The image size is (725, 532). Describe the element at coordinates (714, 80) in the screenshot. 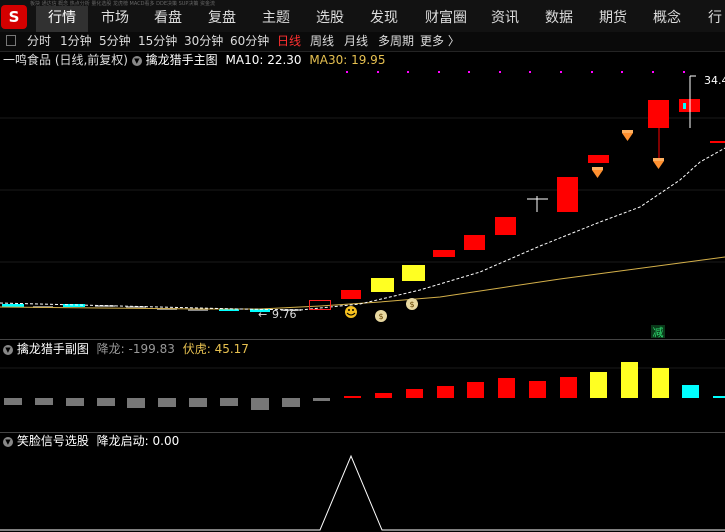

I see `high-price-label: 34.4` at that location.